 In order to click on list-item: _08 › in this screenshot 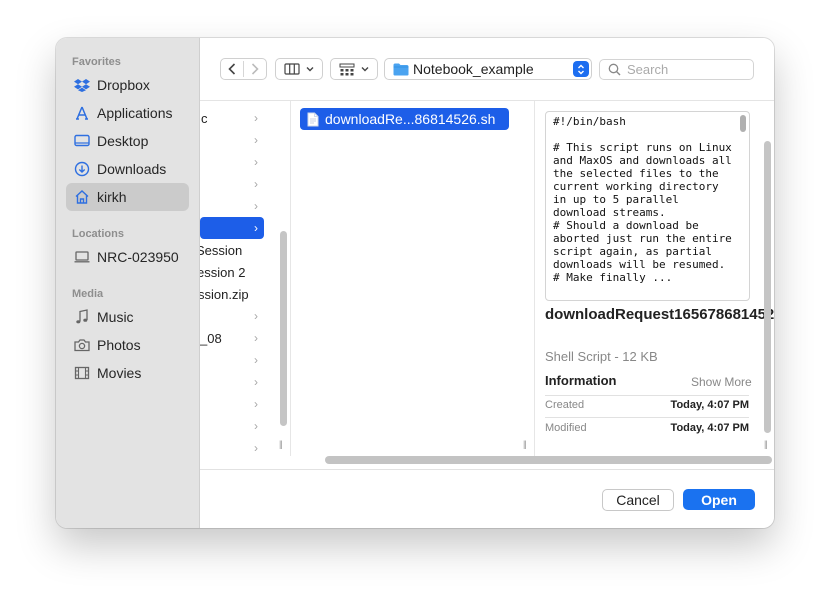, I will do `click(232, 338)`.